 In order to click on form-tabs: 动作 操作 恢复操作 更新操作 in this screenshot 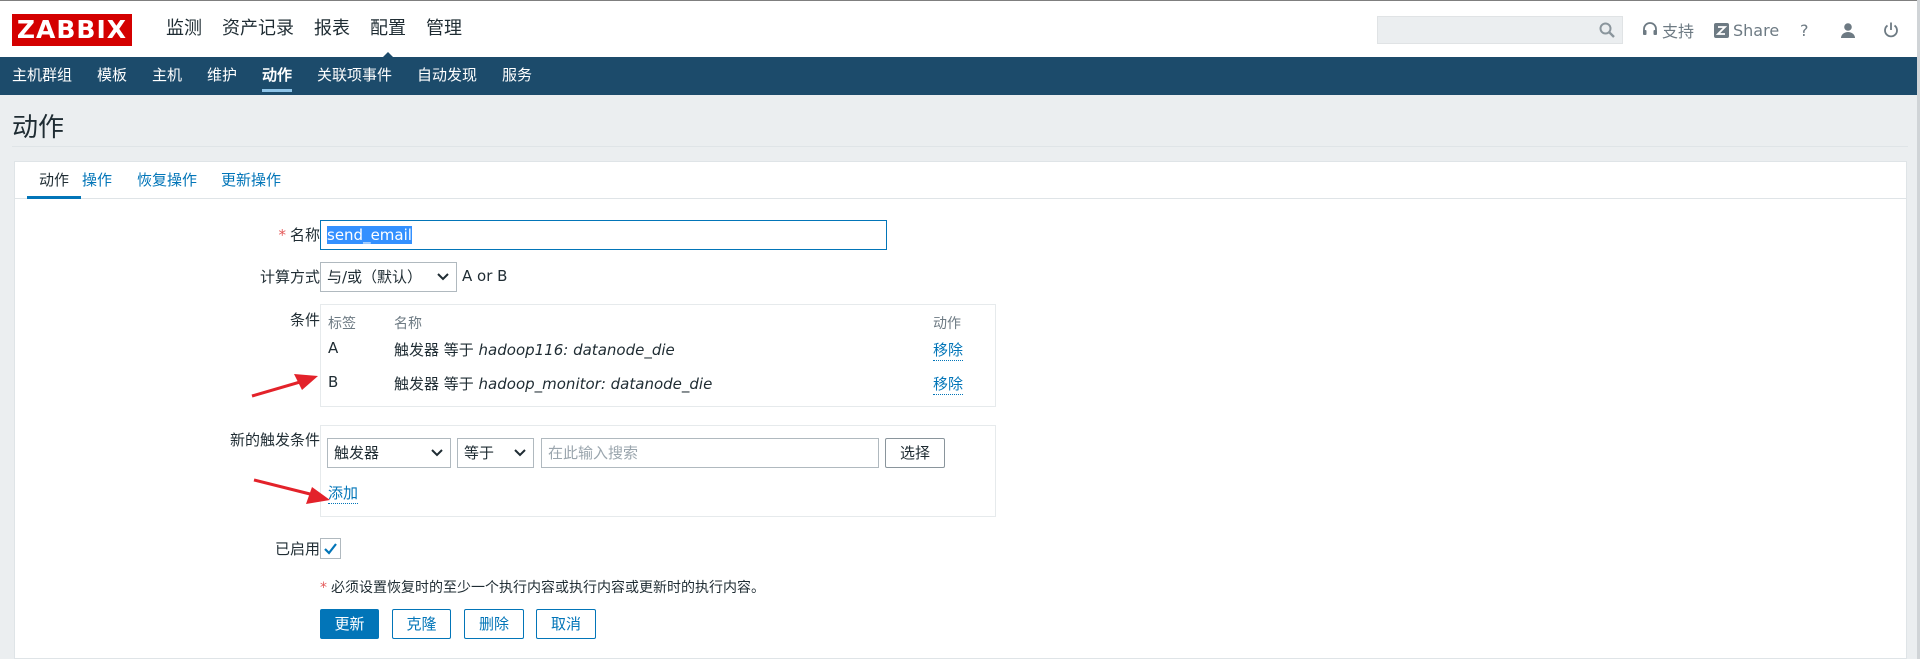, I will do `click(960, 180)`.